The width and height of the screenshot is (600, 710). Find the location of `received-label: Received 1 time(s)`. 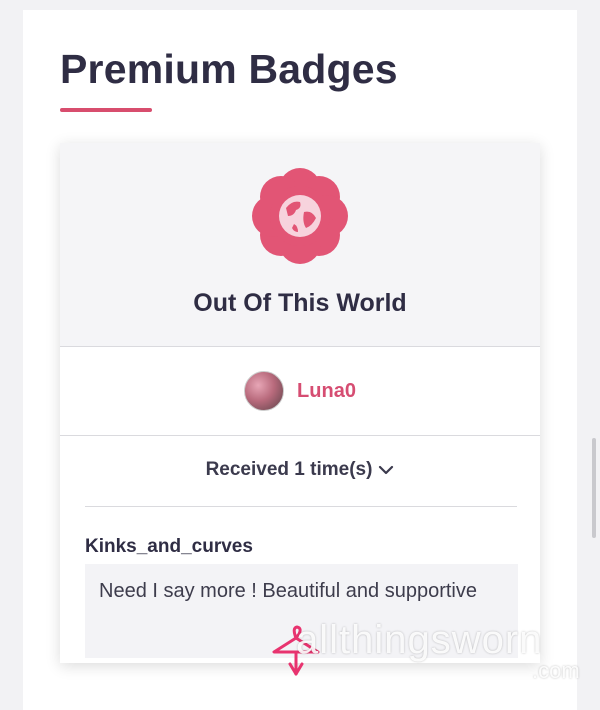

received-label: Received 1 time(s) is located at coordinates (289, 469).